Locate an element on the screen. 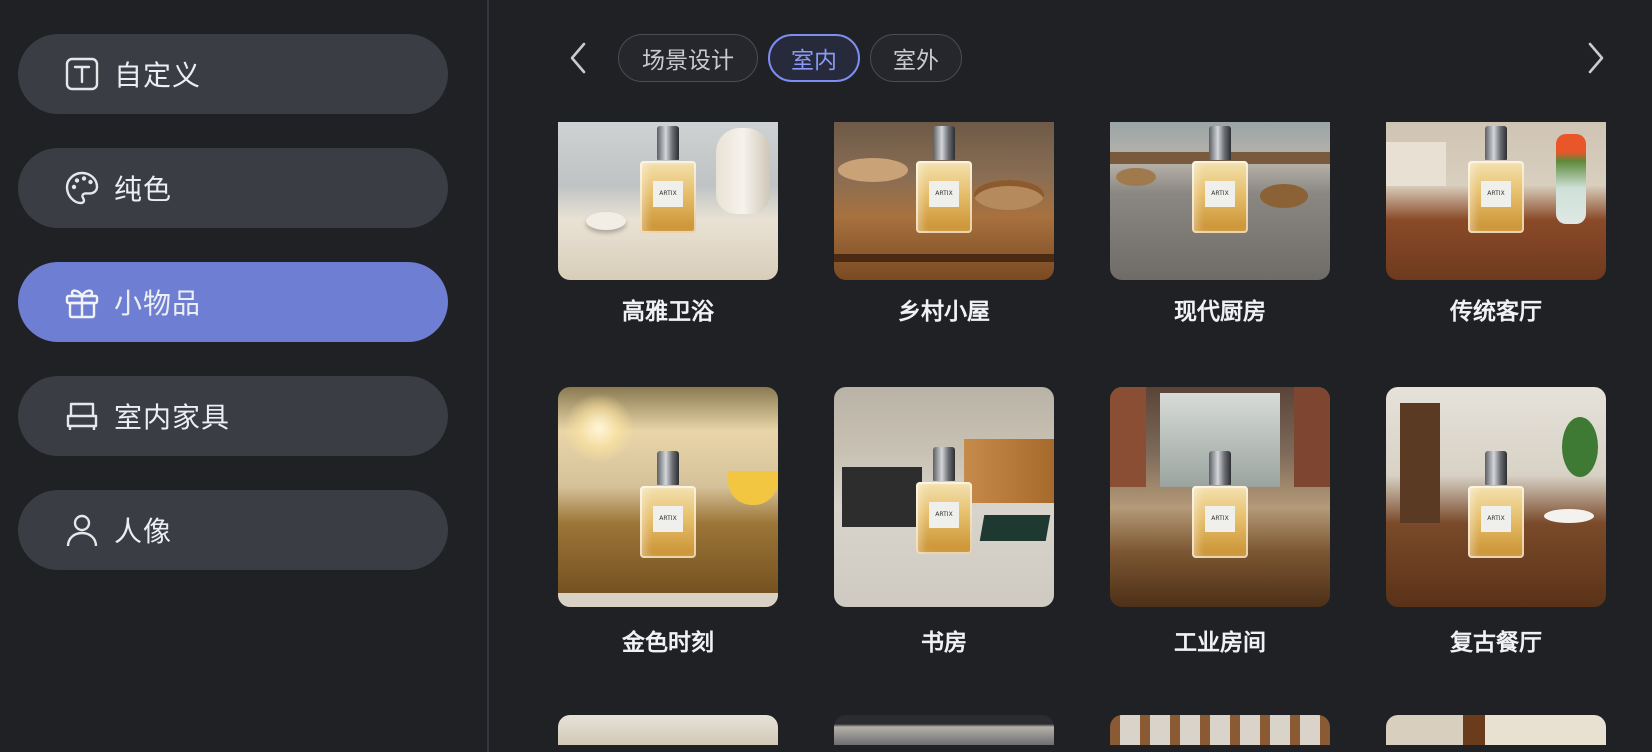  tab-scene-design: 场景设计 is located at coordinates (688, 58).